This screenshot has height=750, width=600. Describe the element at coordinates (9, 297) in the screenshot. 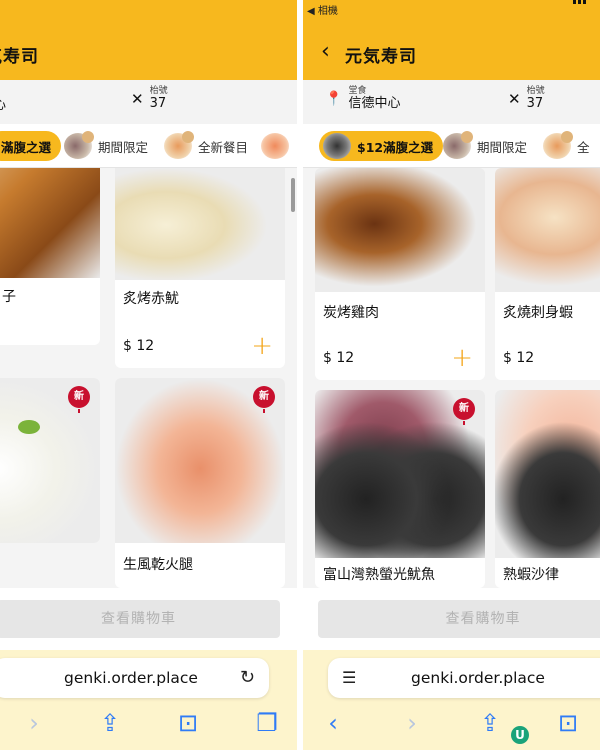

I see `product-name: 子` at that location.